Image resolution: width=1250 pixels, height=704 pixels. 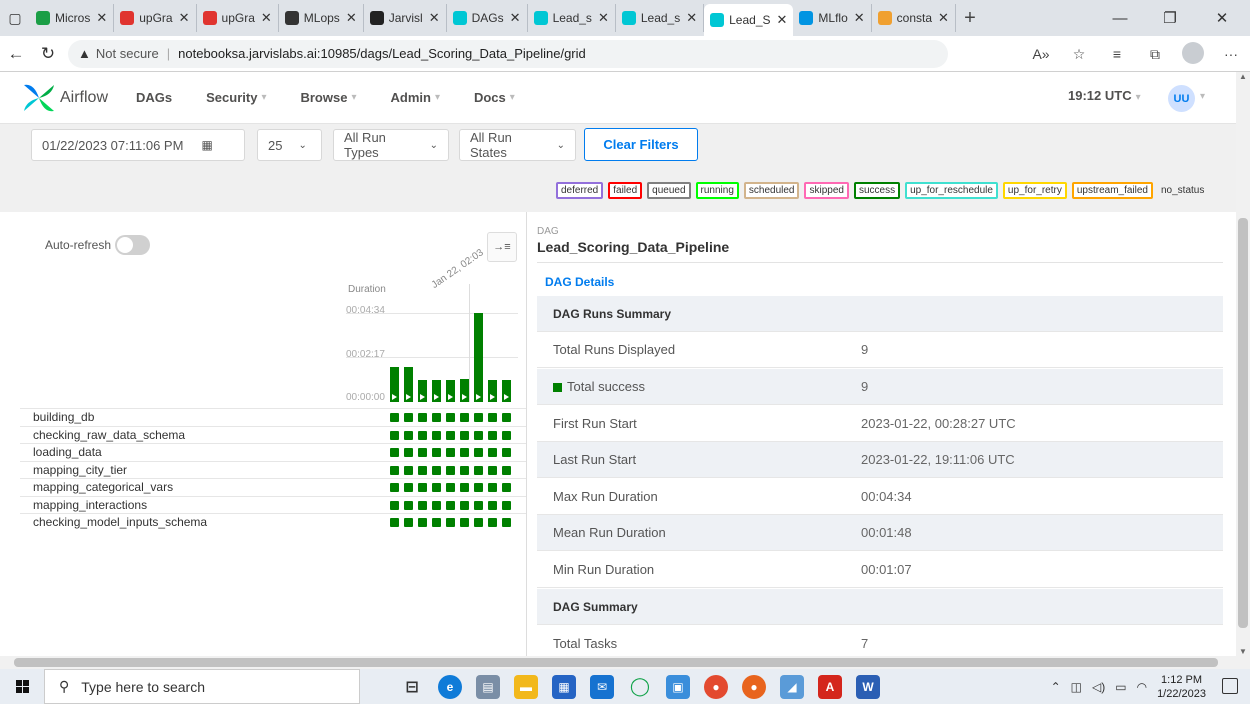 I want to click on close-window-button: ✕, so click(x=1222, y=18).